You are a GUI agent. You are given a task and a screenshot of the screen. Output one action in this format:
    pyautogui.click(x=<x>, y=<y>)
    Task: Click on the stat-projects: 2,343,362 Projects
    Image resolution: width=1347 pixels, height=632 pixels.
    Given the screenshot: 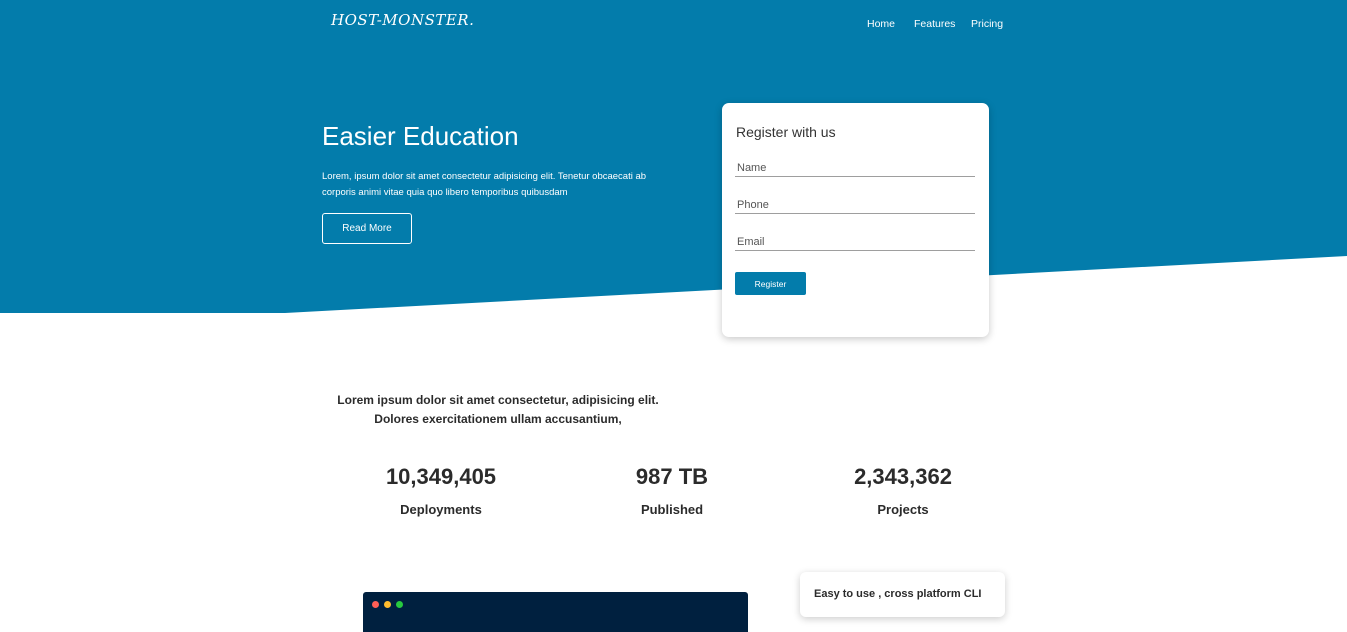 What is the action you would take?
    pyautogui.click(x=903, y=489)
    